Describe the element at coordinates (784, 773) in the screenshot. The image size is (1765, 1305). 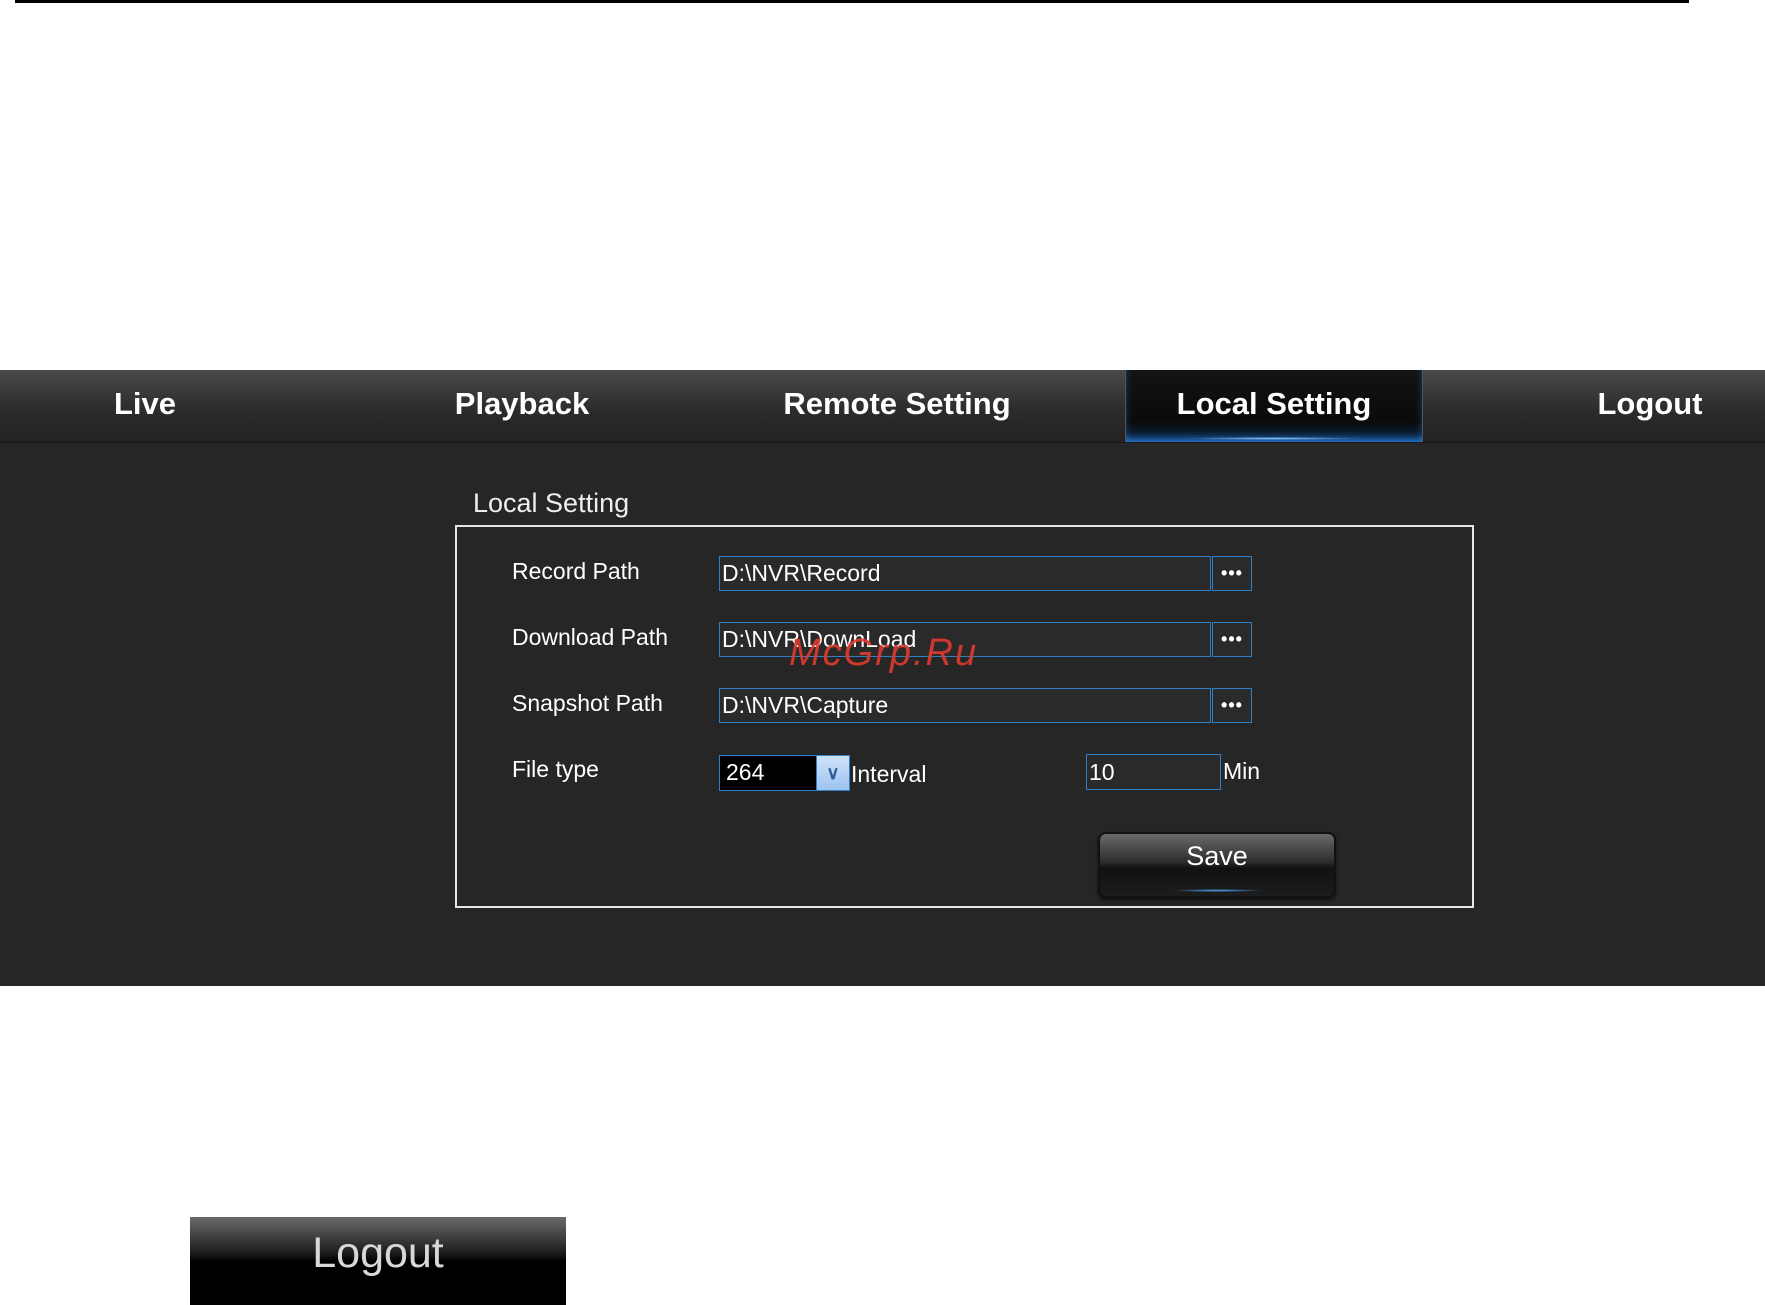
I see `file-type-select: 264 ∨` at that location.